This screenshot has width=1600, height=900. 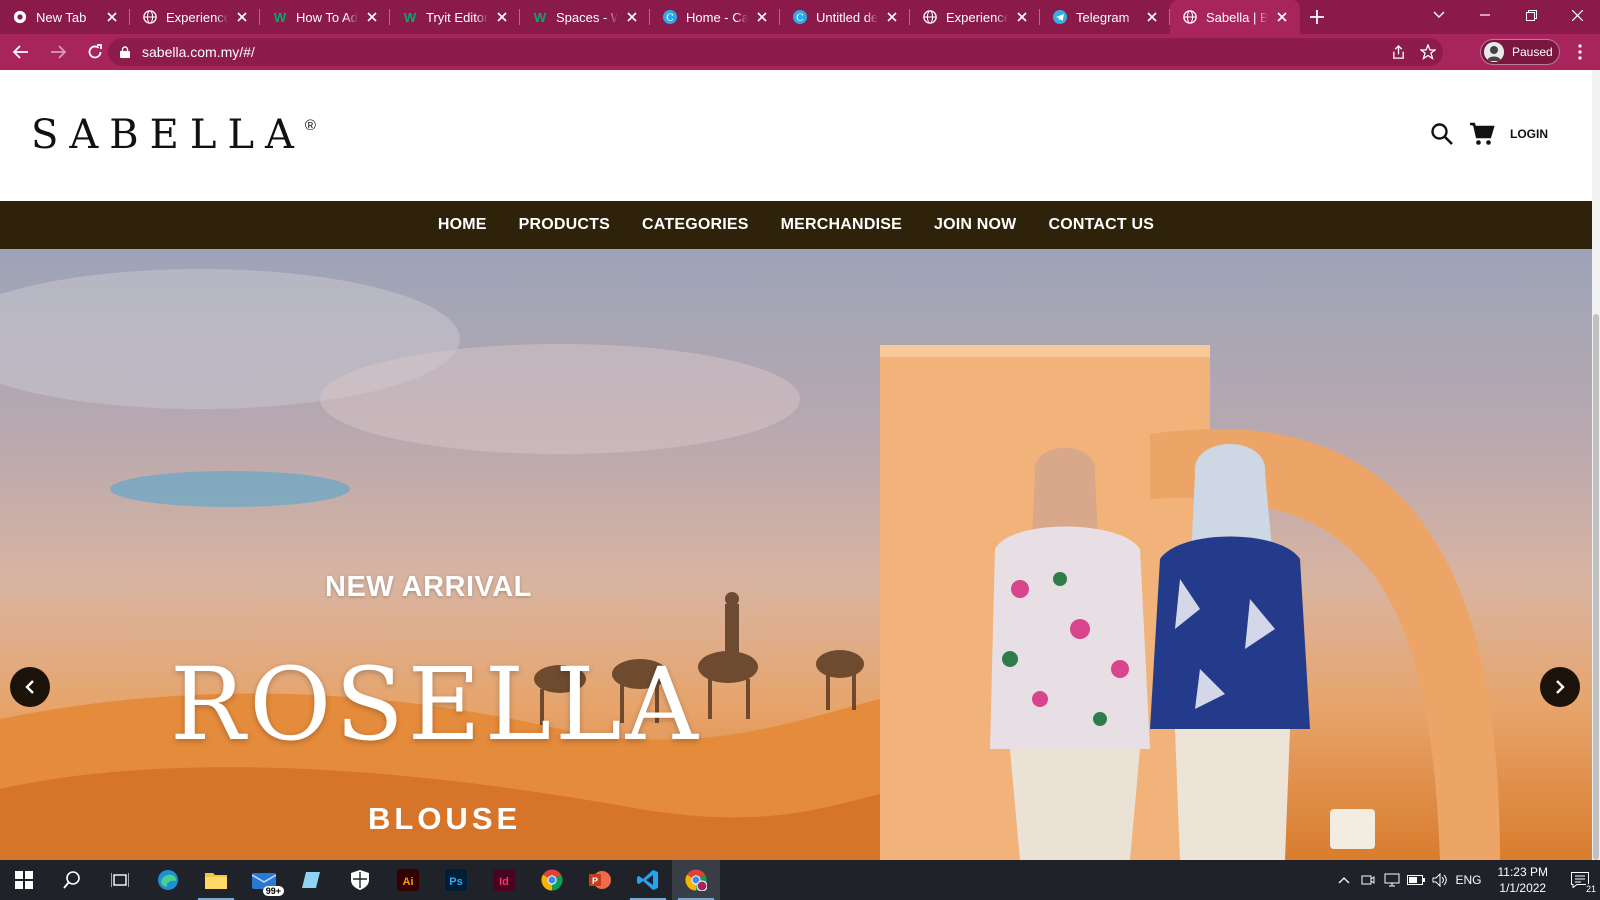 What do you see at coordinates (845, 17) in the screenshot?
I see `tab-untitled-design: C Untitled desi` at bounding box center [845, 17].